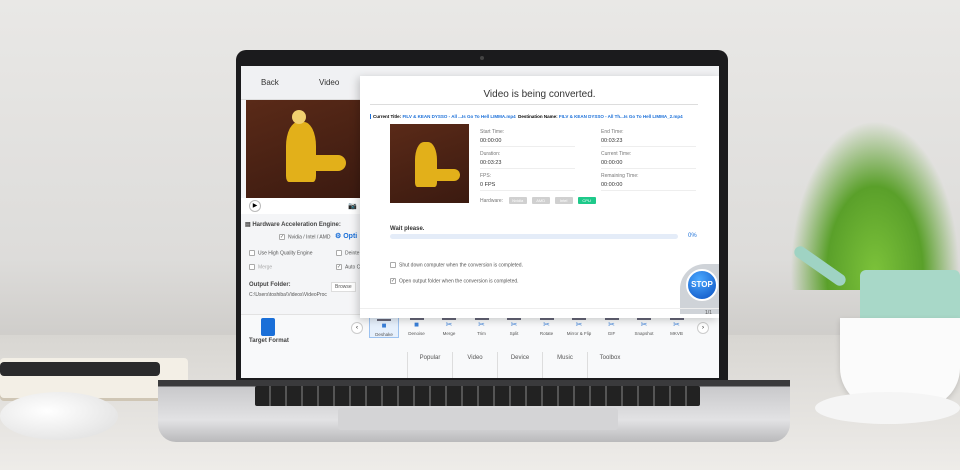  I want to click on field-fps: FPS: 0 FPS, so click(527, 182).